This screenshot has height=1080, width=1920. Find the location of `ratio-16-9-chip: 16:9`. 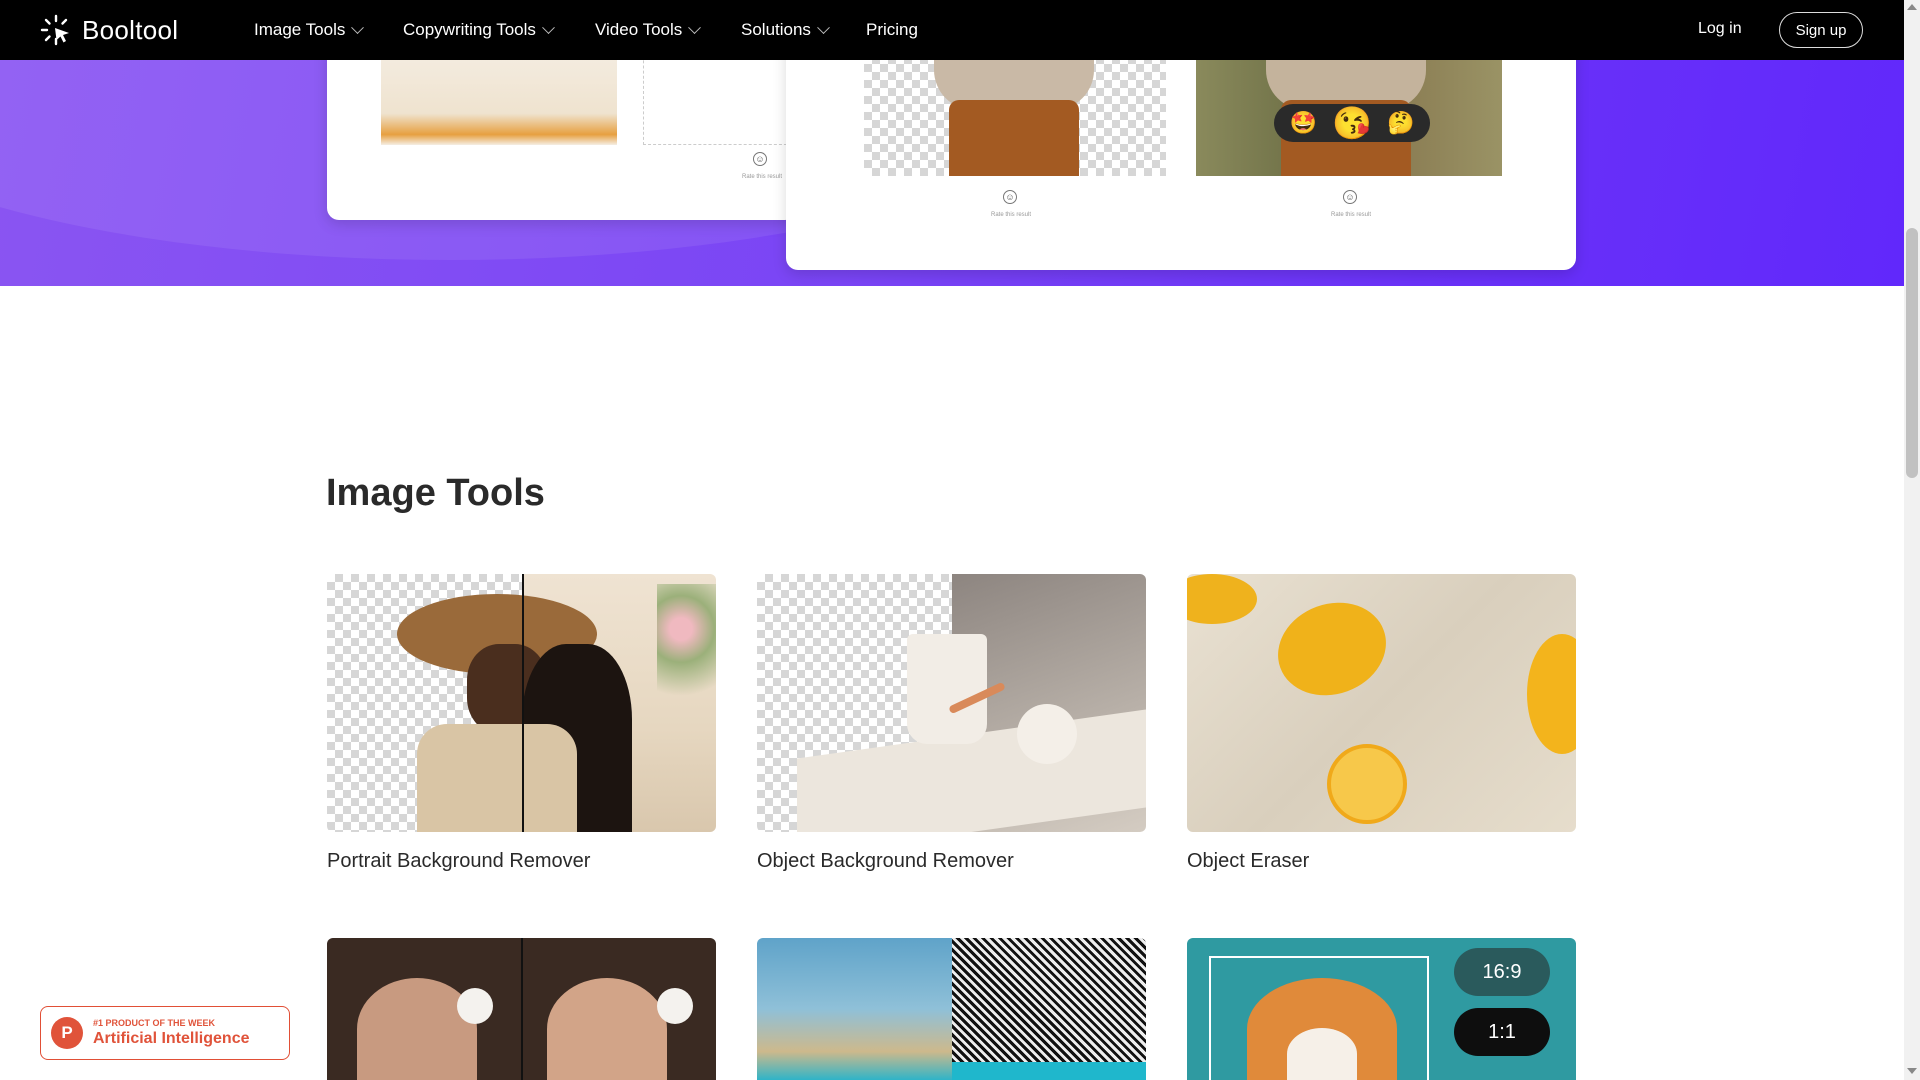

ratio-16-9-chip: 16:9 is located at coordinates (1502, 972).